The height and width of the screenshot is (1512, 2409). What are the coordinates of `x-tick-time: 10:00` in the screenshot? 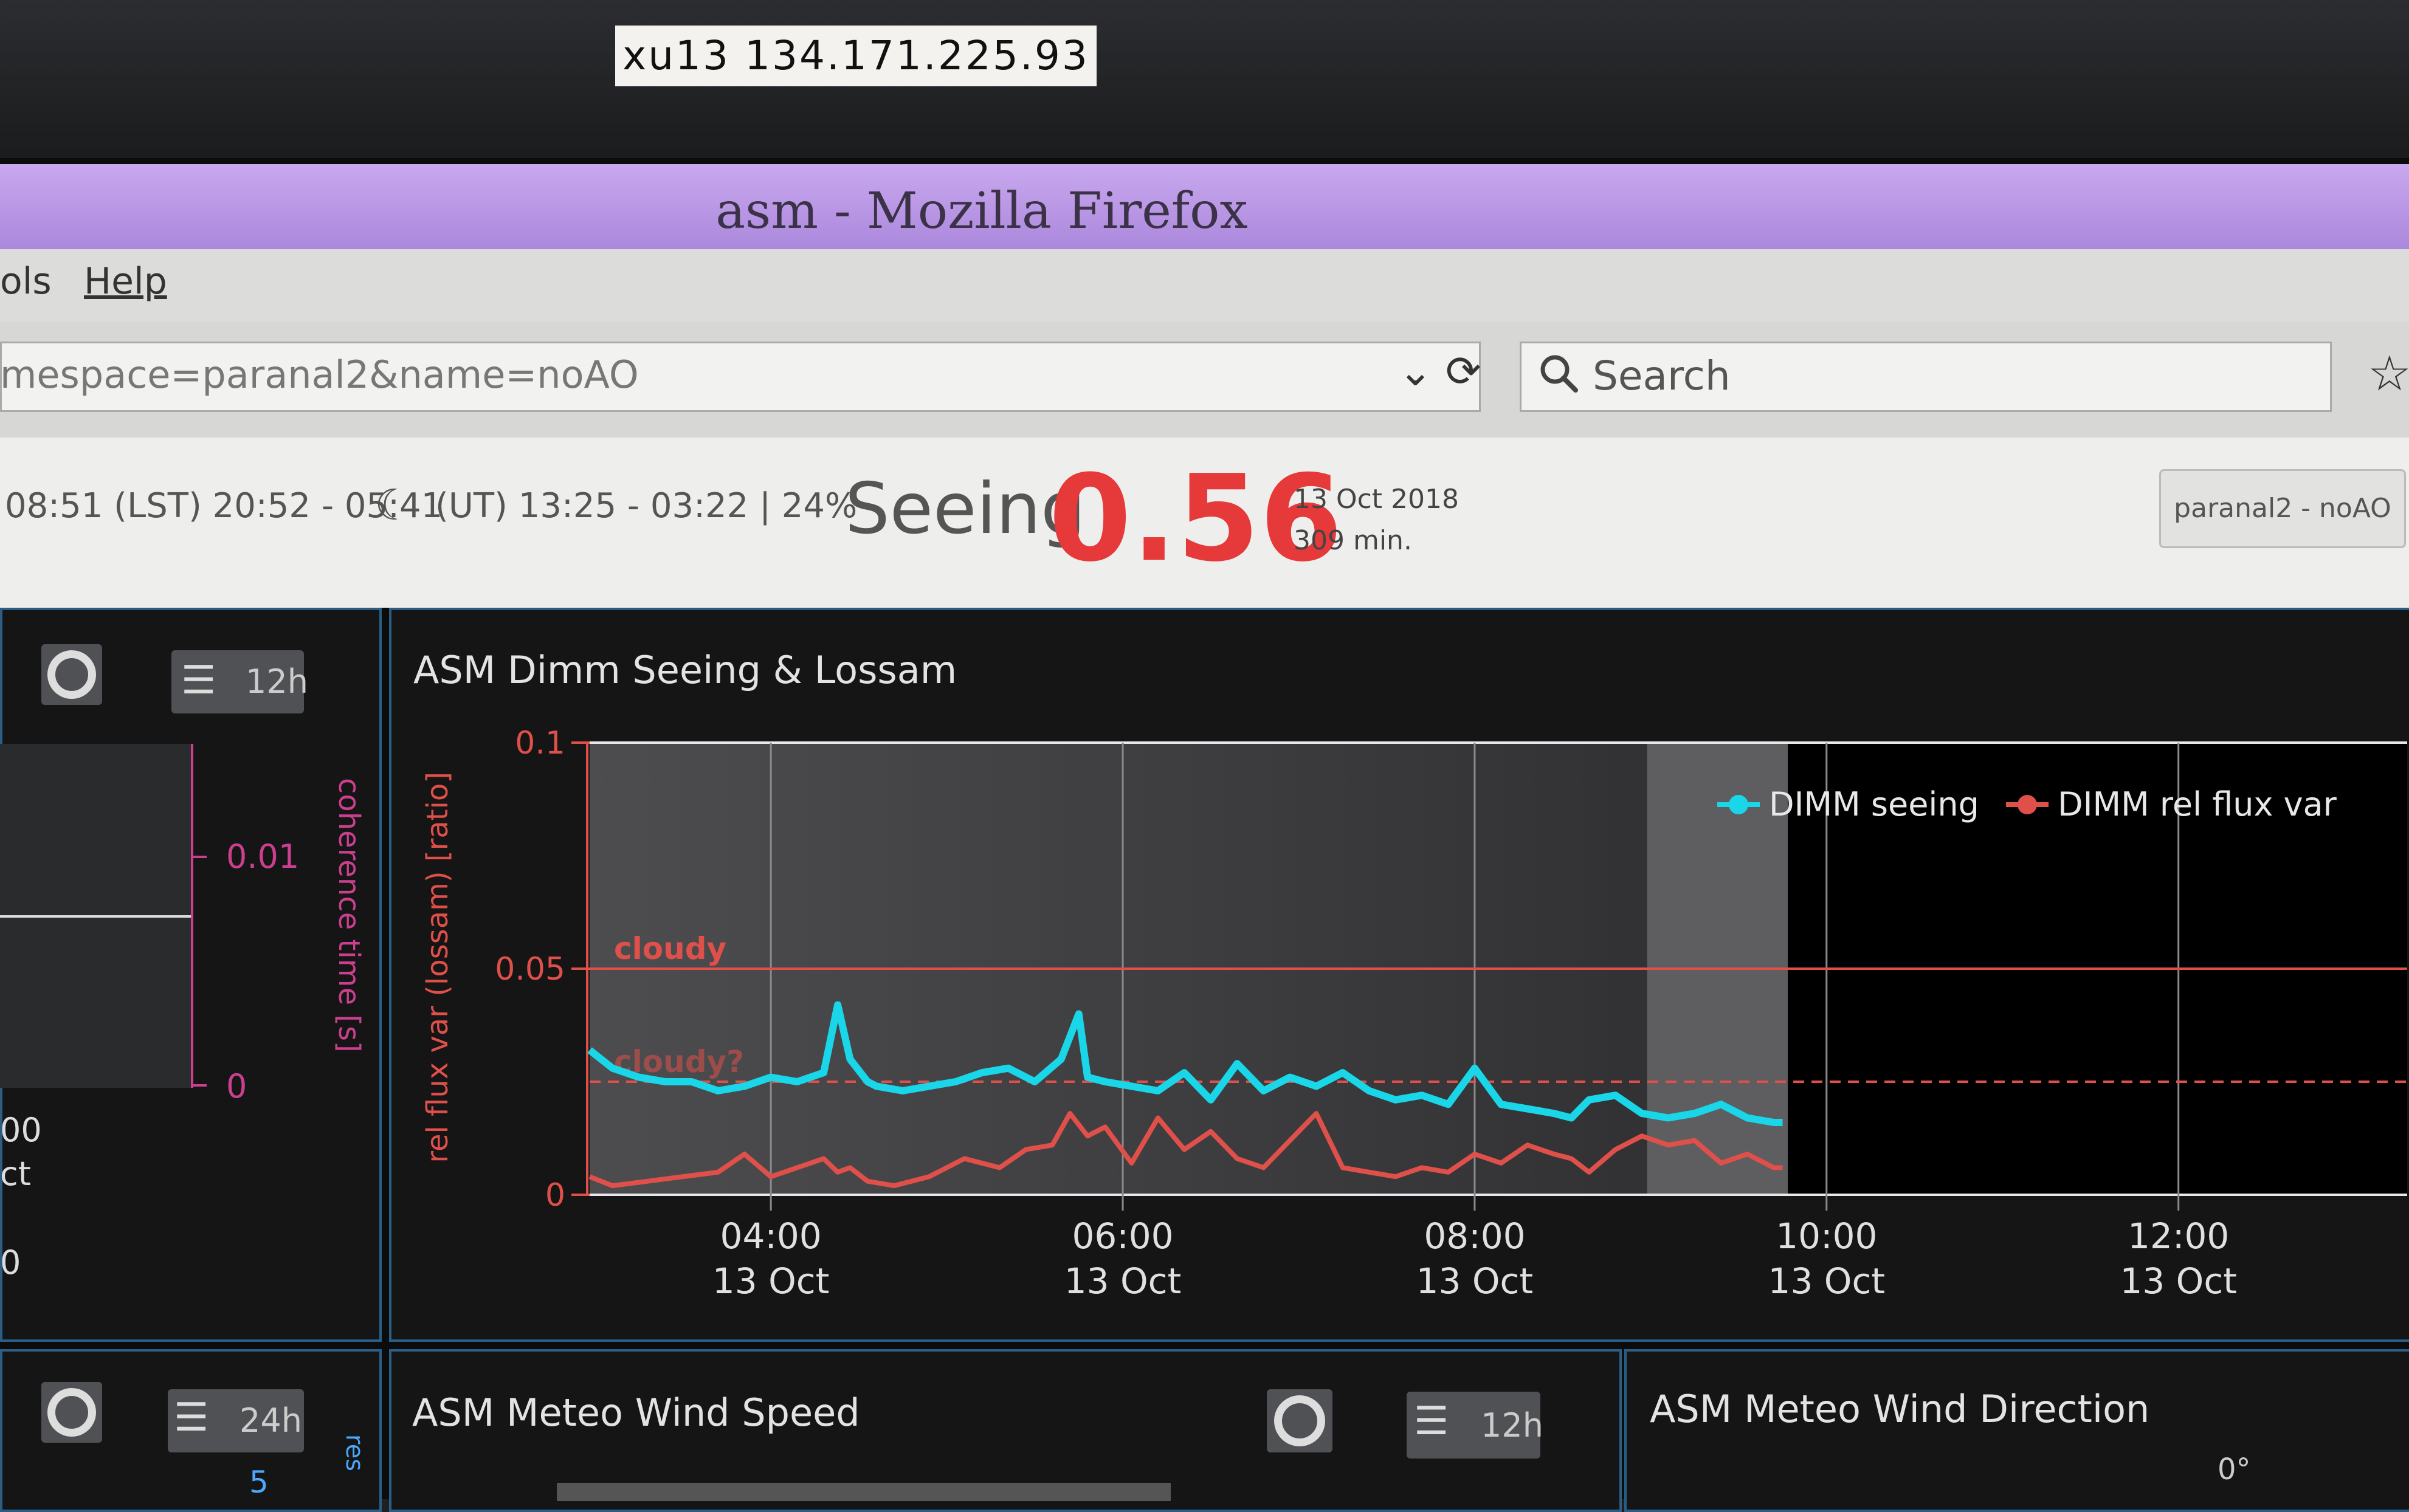 It's located at (1826, 1236).